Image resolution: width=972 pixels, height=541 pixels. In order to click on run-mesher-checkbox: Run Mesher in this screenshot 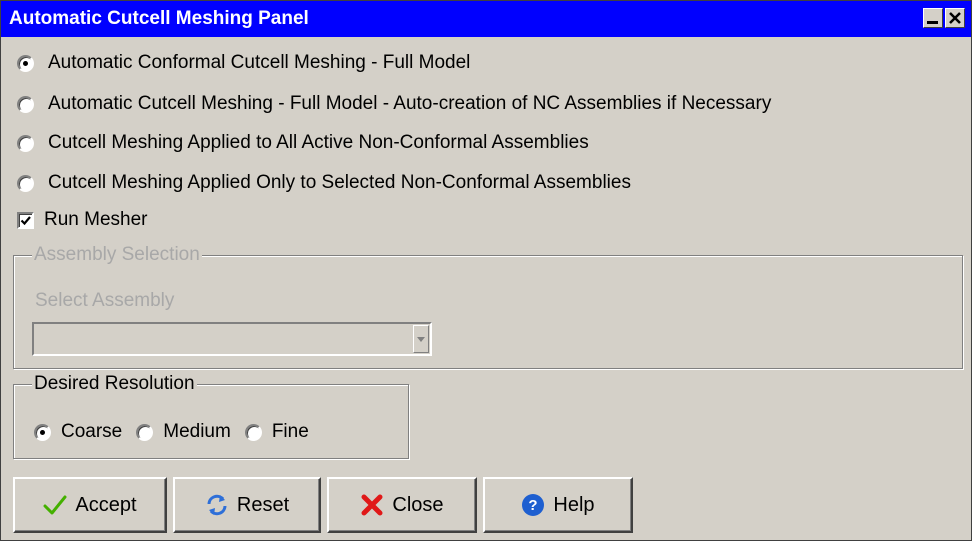, I will do `click(82, 220)`.